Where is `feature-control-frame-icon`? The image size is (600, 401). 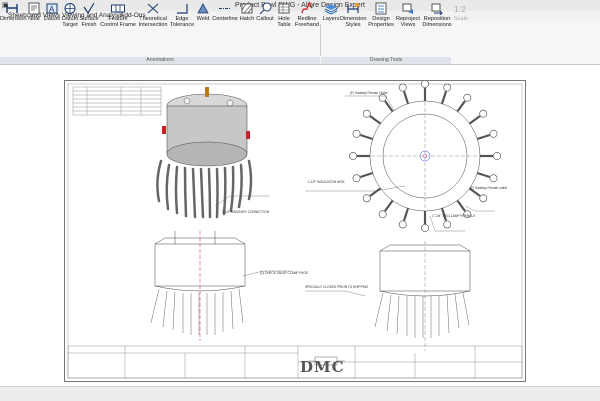
feature-control-frame-icon is located at coordinates (118, 8).